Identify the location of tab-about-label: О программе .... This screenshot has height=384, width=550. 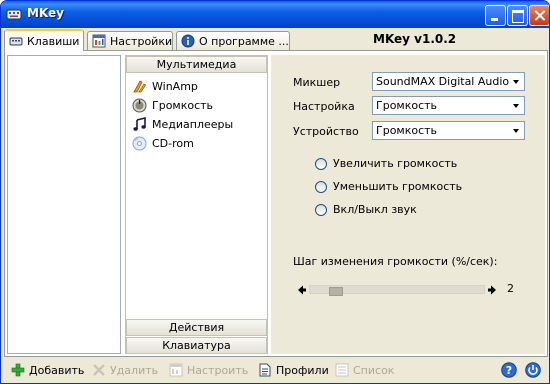
(244, 41).